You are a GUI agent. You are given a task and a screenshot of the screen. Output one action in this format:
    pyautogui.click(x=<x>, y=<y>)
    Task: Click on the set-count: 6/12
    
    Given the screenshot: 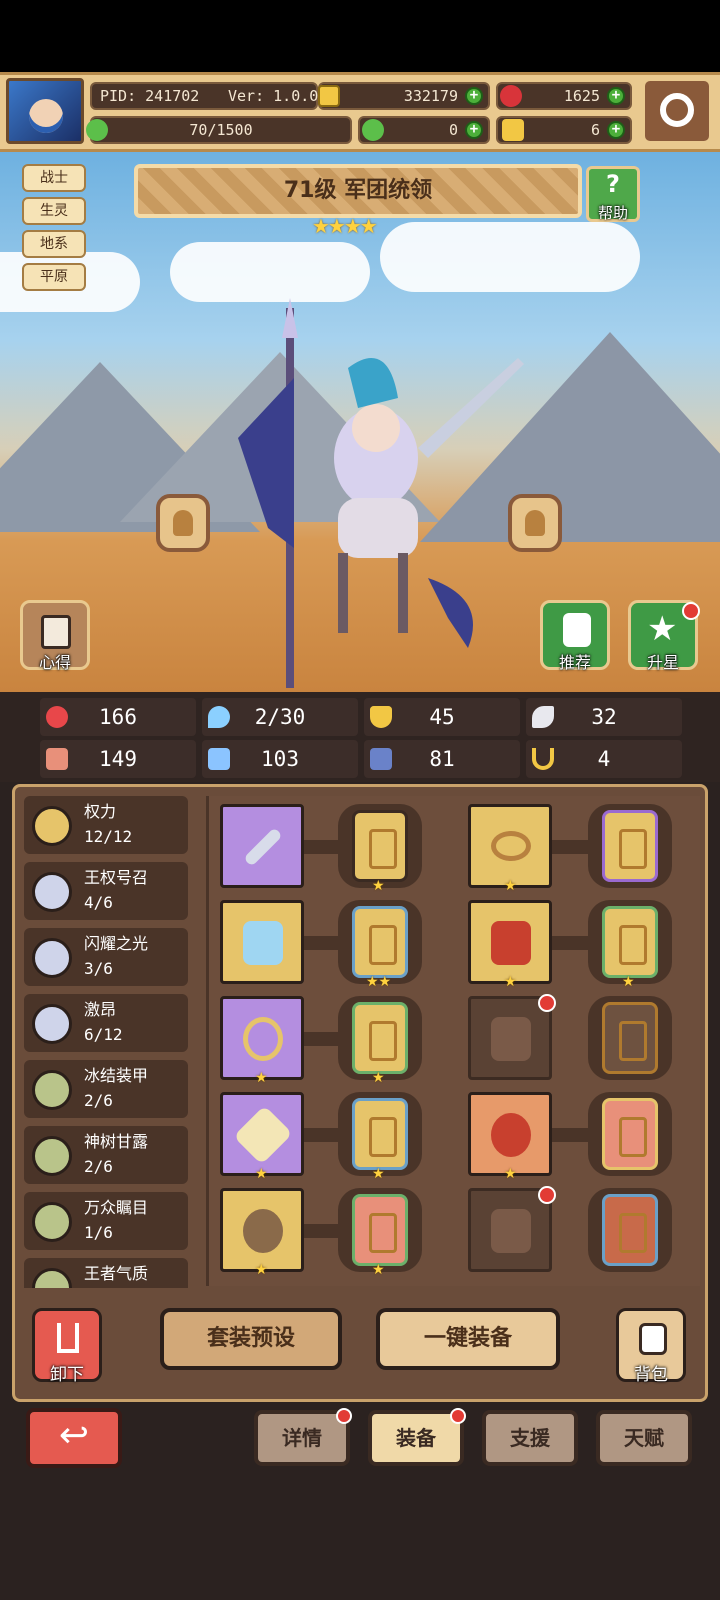 What is the action you would take?
    pyautogui.click(x=103, y=1034)
    